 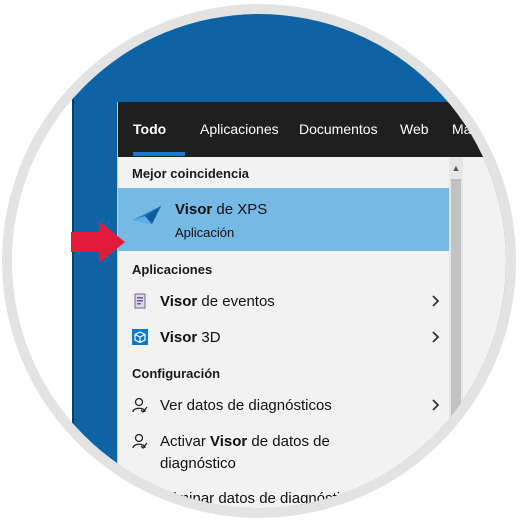 I want to click on result-label: Visor de eventos, so click(x=217, y=301).